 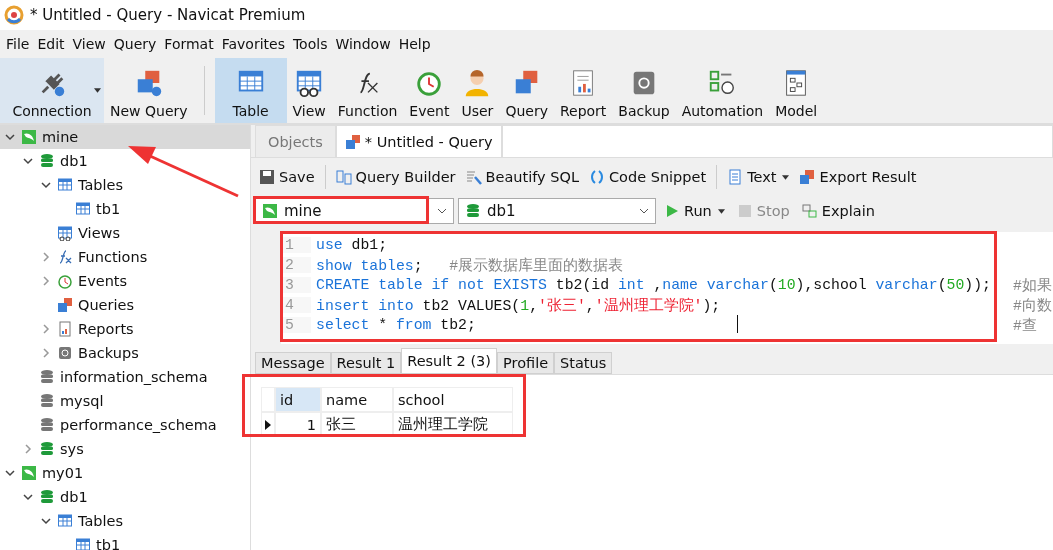 What do you see at coordinates (809, 211) in the screenshot?
I see `explain-icon` at bounding box center [809, 211].